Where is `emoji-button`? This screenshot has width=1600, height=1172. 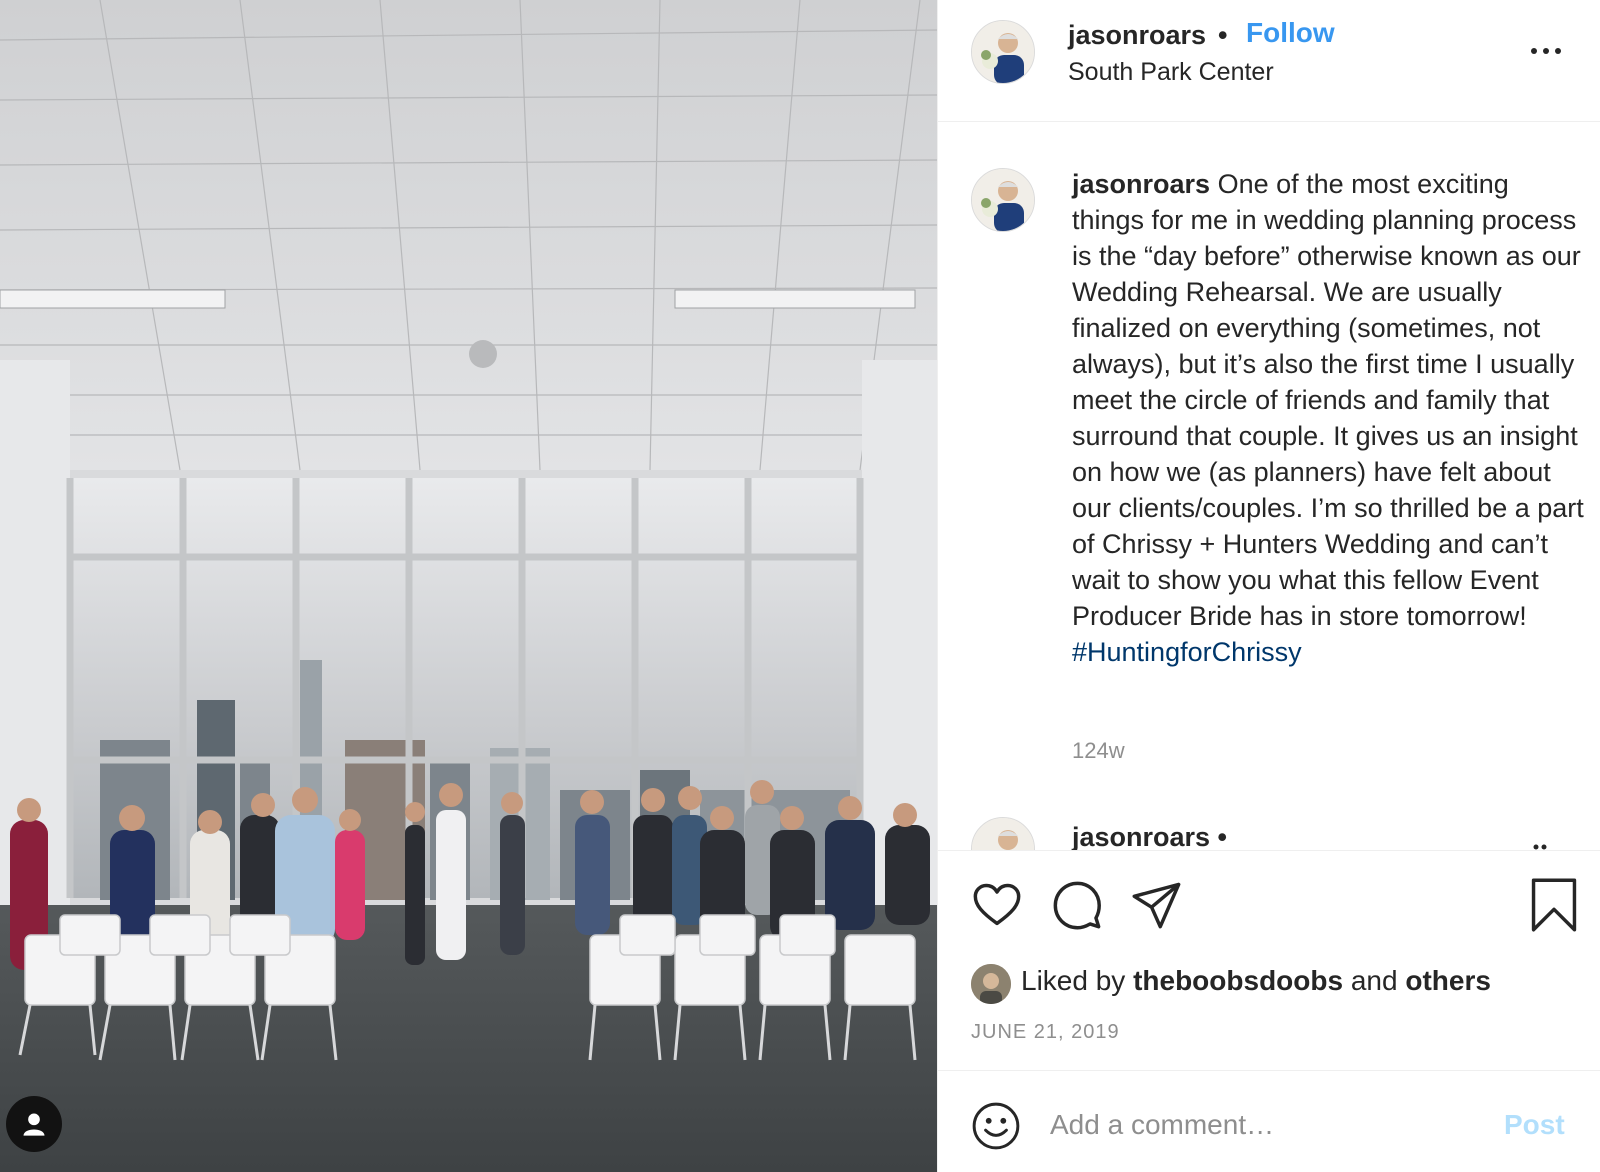
emoji-button is located at coordinates (996, 1126).